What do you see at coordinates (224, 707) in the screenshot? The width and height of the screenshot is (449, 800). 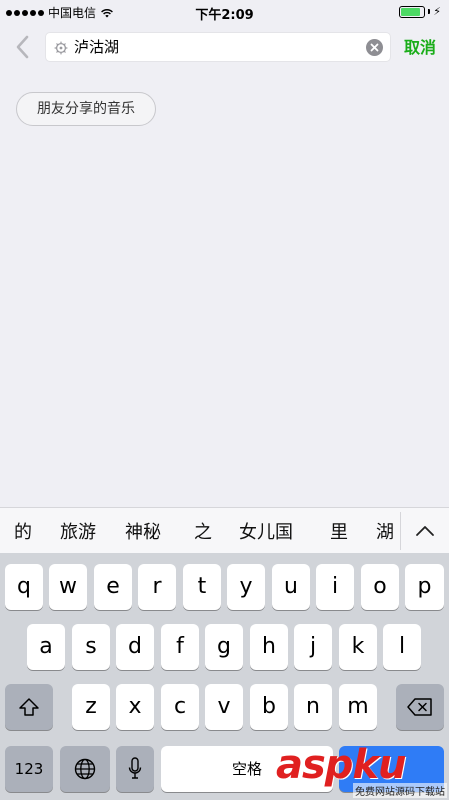 I see `key-v: v` at bounding box center [224, 707].